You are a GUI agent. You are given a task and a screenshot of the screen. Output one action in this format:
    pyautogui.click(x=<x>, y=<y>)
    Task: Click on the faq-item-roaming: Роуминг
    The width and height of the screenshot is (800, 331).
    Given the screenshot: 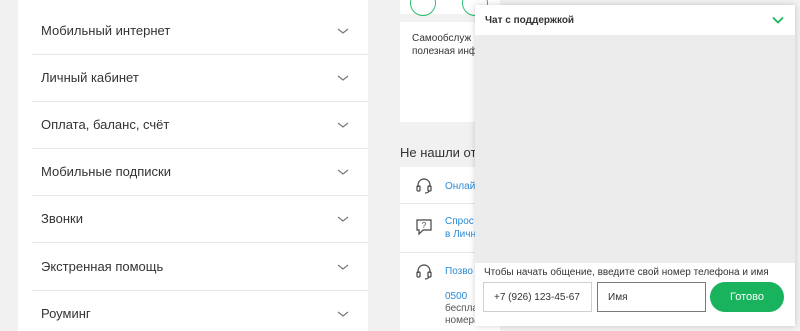 What is the action you would take?
    pyautogui.click(x=193, y=310)
    